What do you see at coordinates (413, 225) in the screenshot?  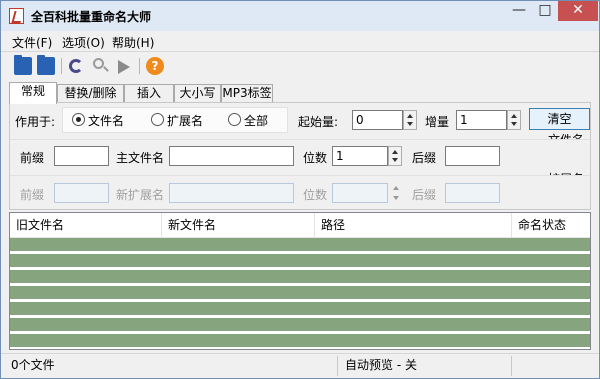 I see `column-path: 路径` at bounding box center [413, 225].